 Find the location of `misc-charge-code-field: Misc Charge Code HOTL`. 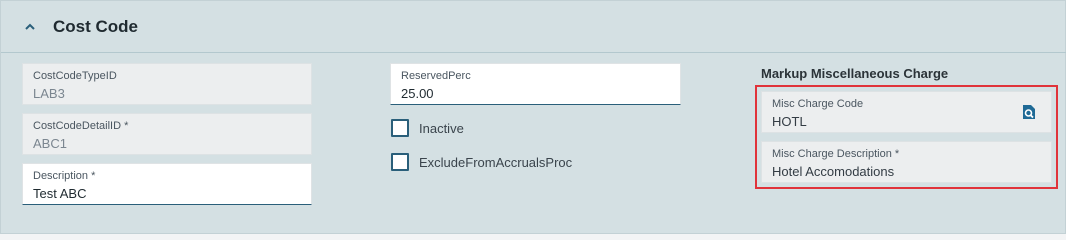

misc-charge-code-field: Misc Charge Code HOTL is located at coordinates (906, 112).